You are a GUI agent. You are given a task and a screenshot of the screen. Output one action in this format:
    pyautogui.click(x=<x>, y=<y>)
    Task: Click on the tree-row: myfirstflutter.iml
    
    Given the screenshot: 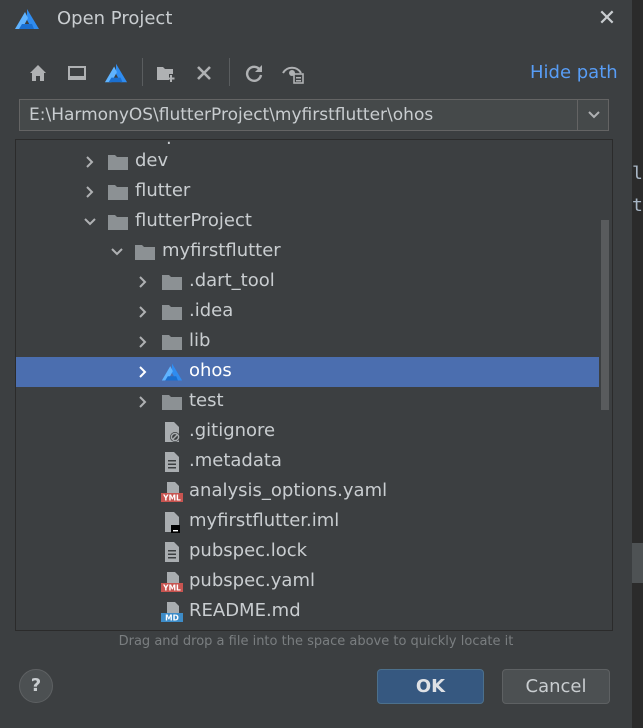 What is the action you would take?
    pyautogui.click(x=307, y=522)
    